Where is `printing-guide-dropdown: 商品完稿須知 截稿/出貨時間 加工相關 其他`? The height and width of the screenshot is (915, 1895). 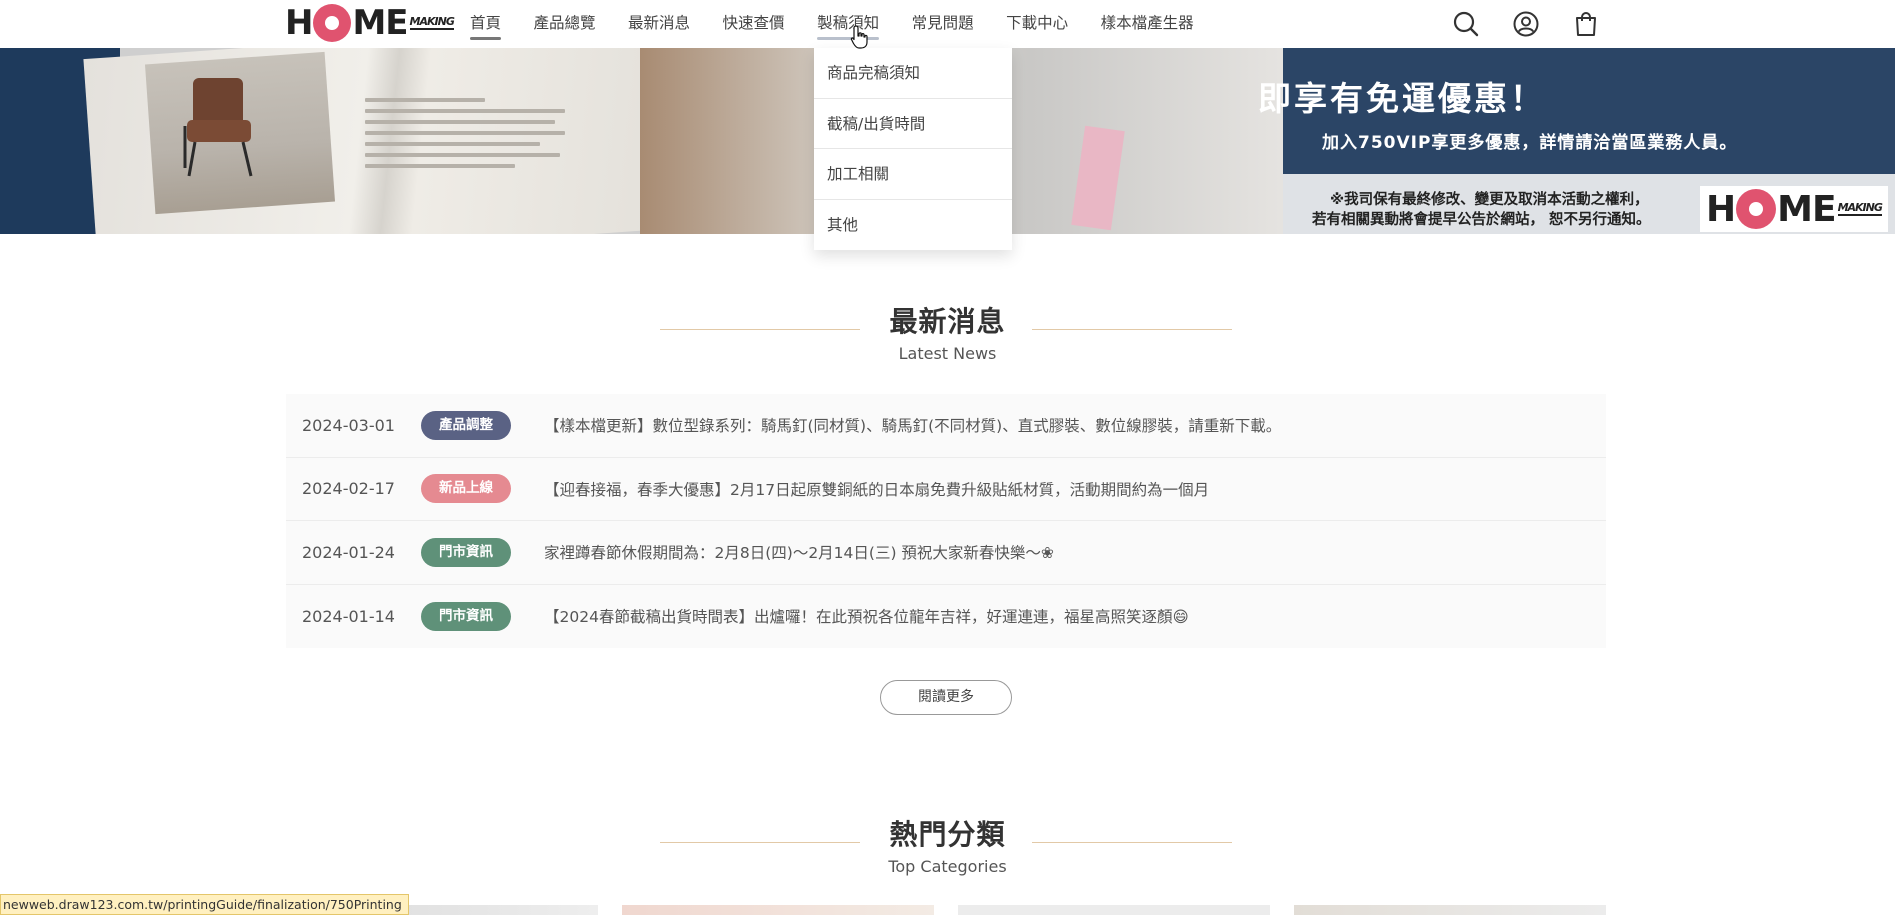 printing-guide-dropdown: 商品完稿須知 截稿/出貨時間 加工相關 其他 is located at coordinates (913, 149).